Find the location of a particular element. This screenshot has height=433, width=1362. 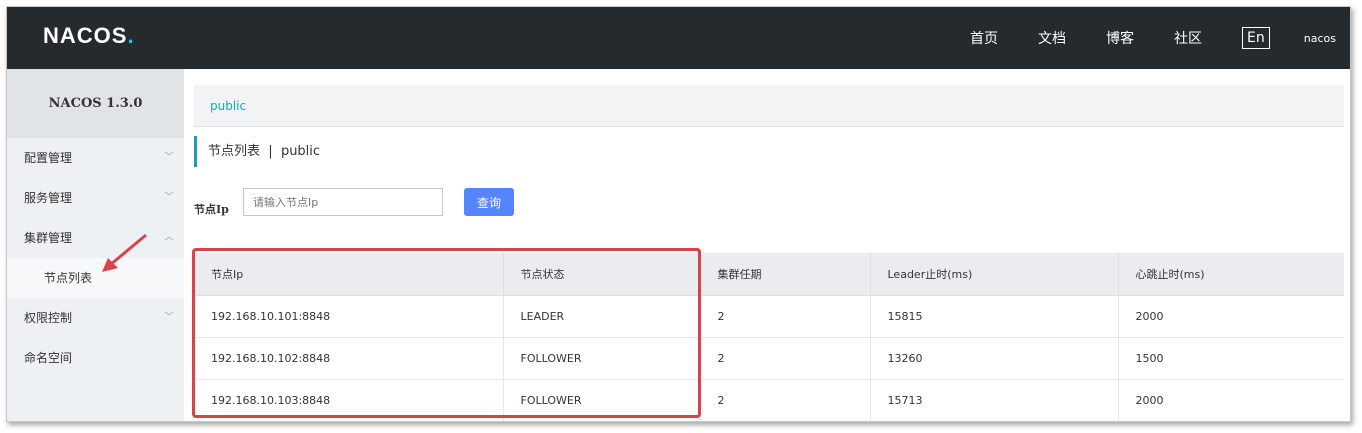

cell-node-state: LEADER is located at coordinates (602, 316).